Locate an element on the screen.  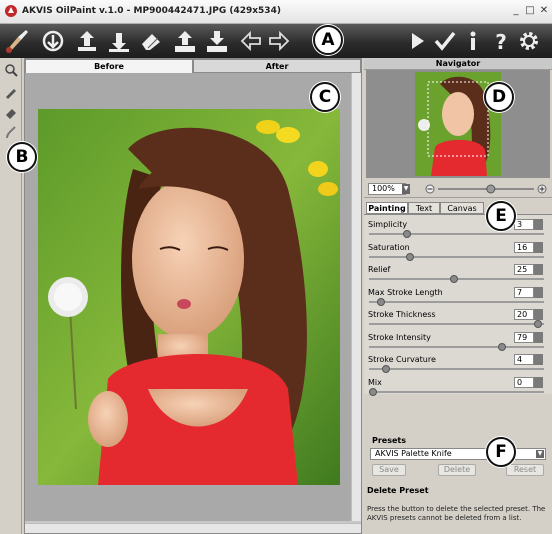
print-icon is located at coordinates (119, 41).